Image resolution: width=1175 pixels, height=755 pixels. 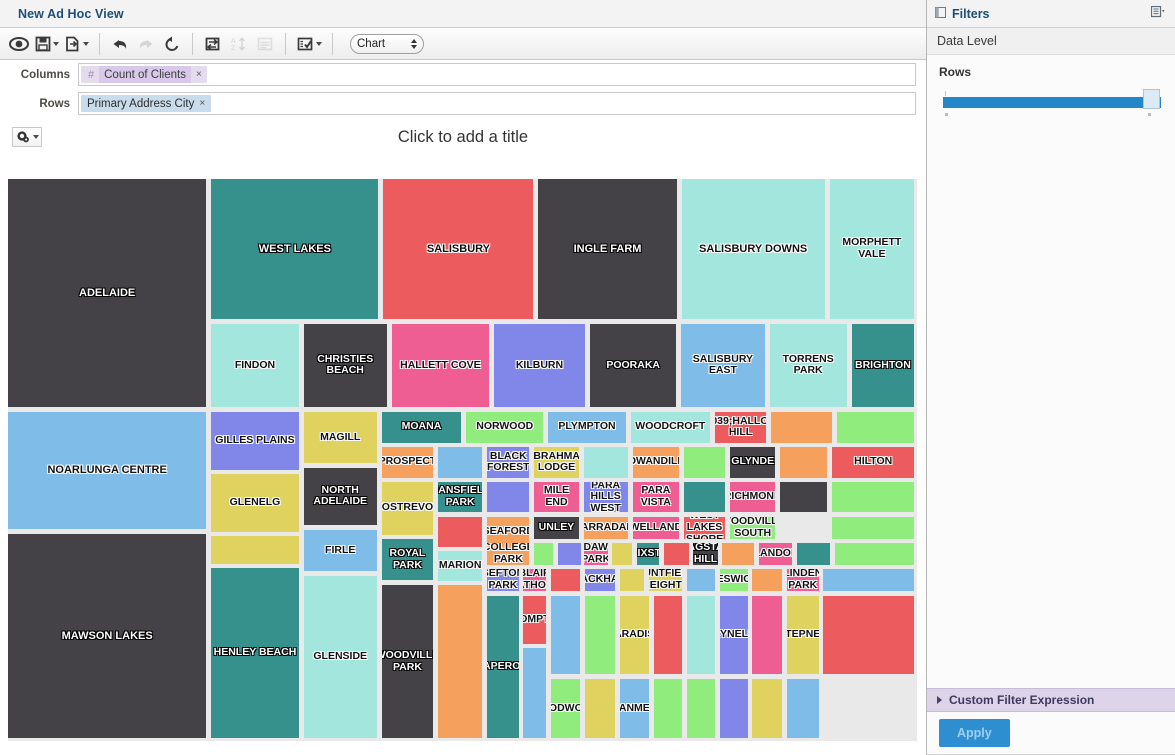 I want to click on treemap-cell: HACKHAM, so click(x=600, y=580).